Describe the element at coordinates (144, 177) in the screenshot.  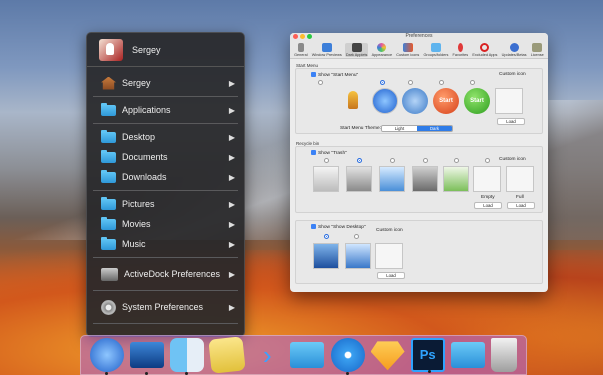
I see `menu-item-label: Downloads` at that location.